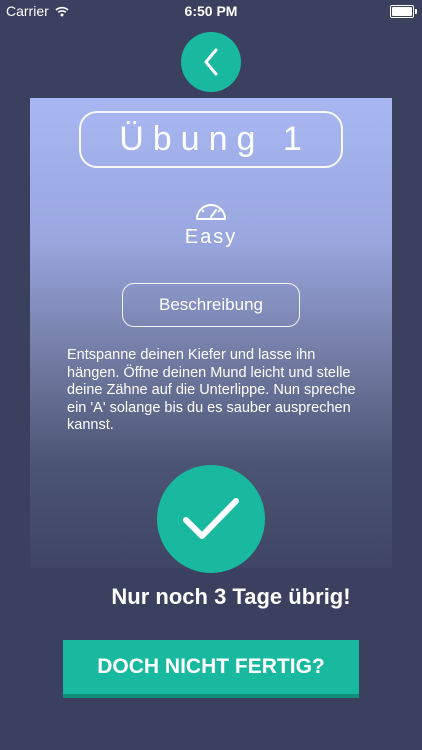  I want to click on checkmark-icon, so click(211, 518).